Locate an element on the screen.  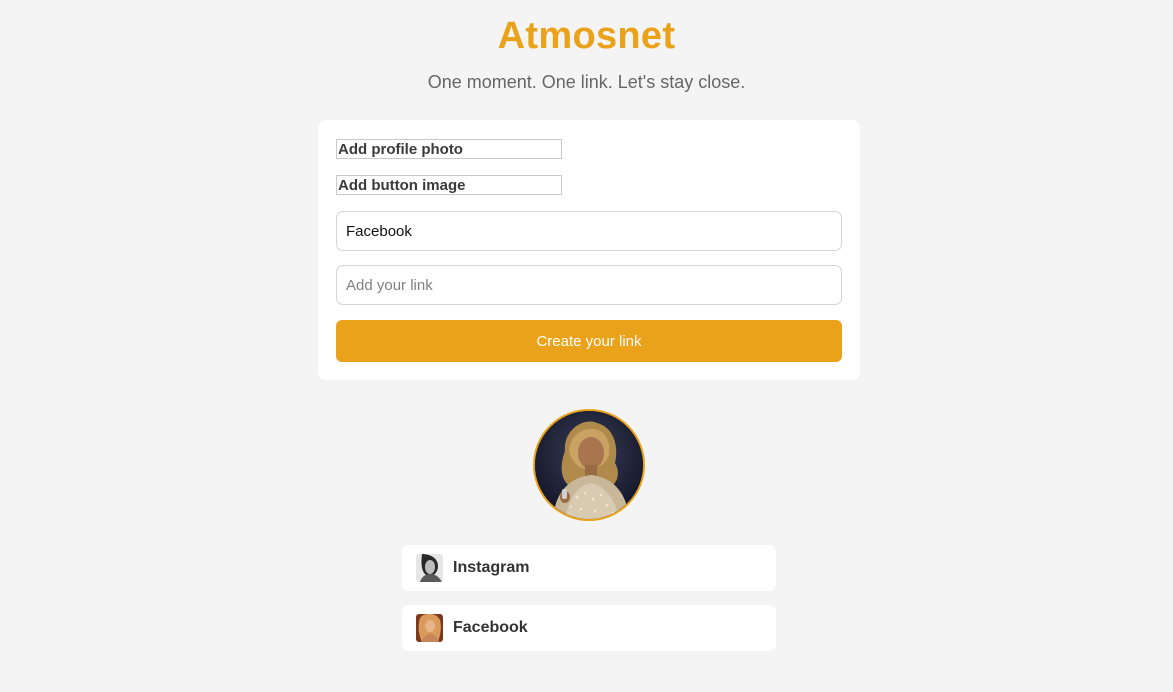
profile-photo-image is located at coordinates (589, 465).